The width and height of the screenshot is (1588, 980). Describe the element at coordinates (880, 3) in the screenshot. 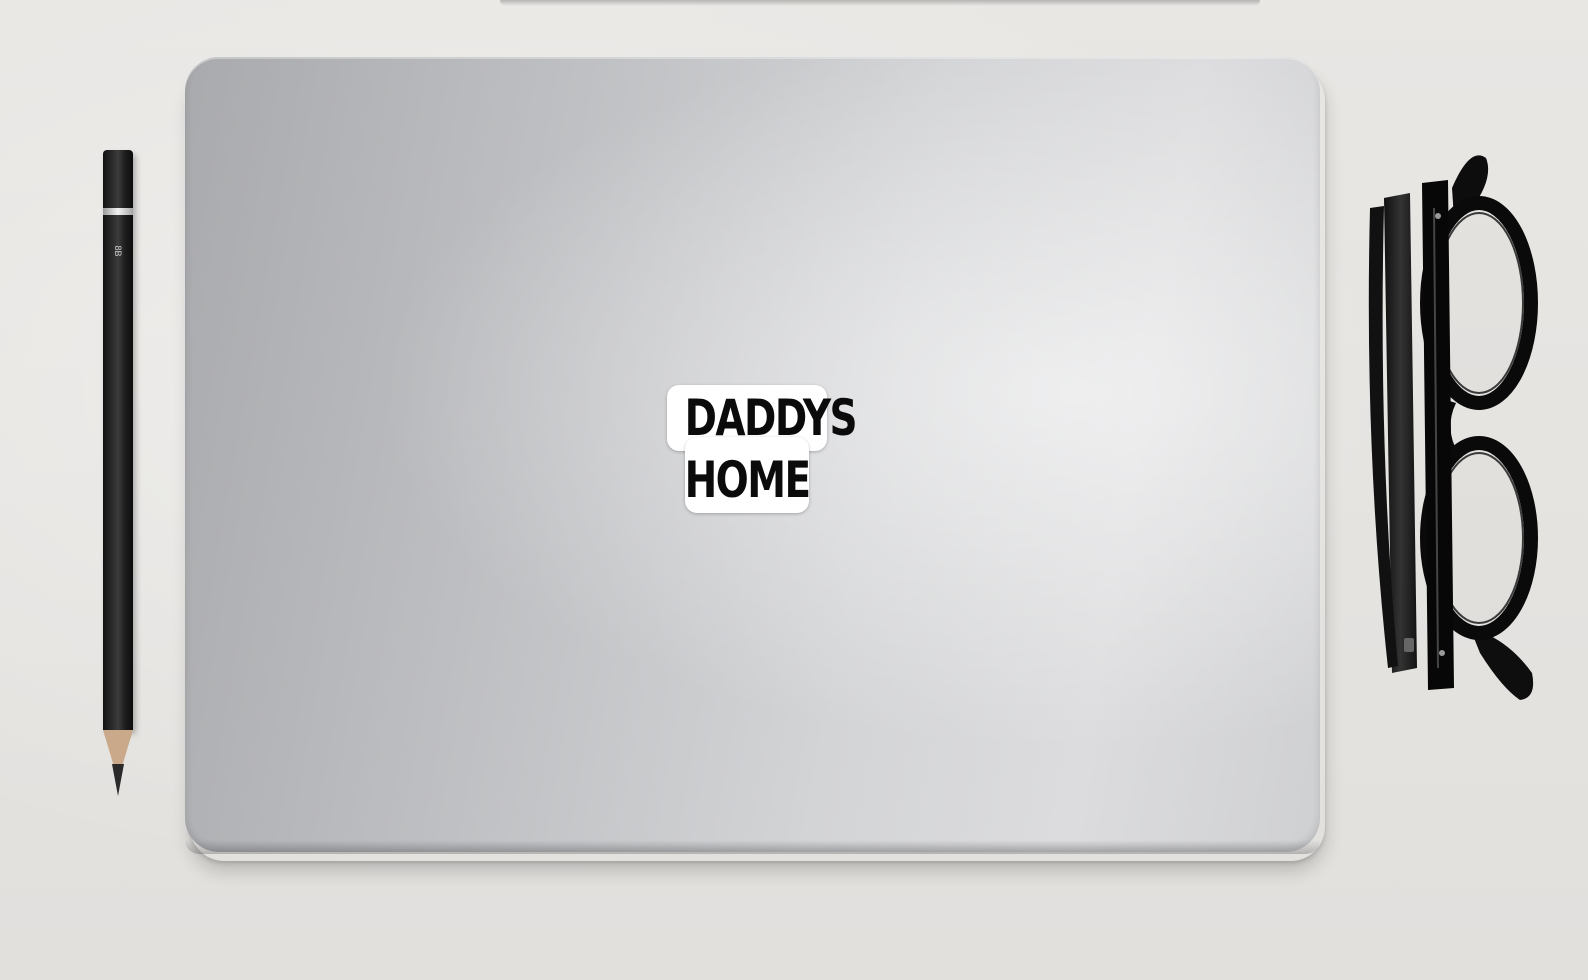

I see `object-shadow-top` at that location.